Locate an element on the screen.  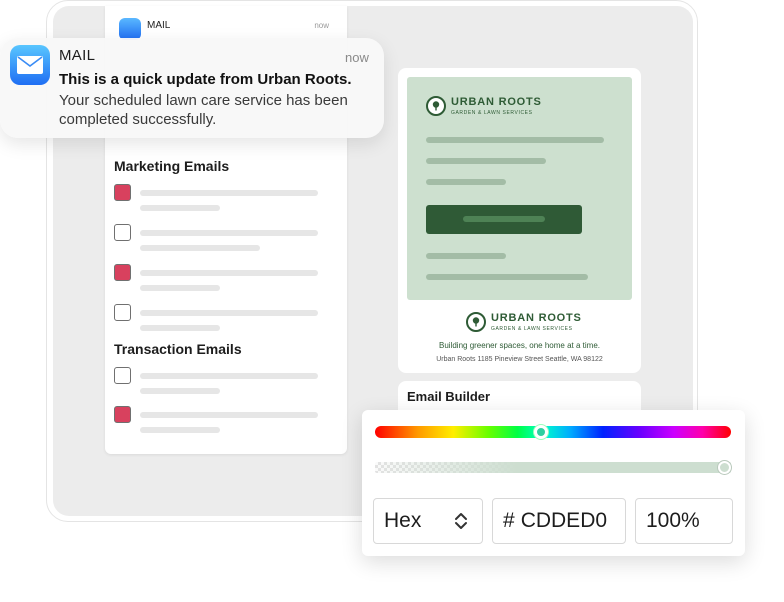
hex-prefix: # is located at coordinates (509, 520).